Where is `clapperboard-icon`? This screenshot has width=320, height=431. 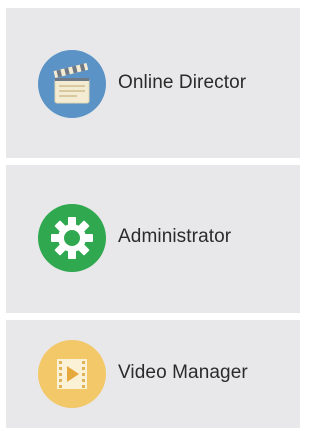 clapperboard-icon is located at coordinates (72, 84).